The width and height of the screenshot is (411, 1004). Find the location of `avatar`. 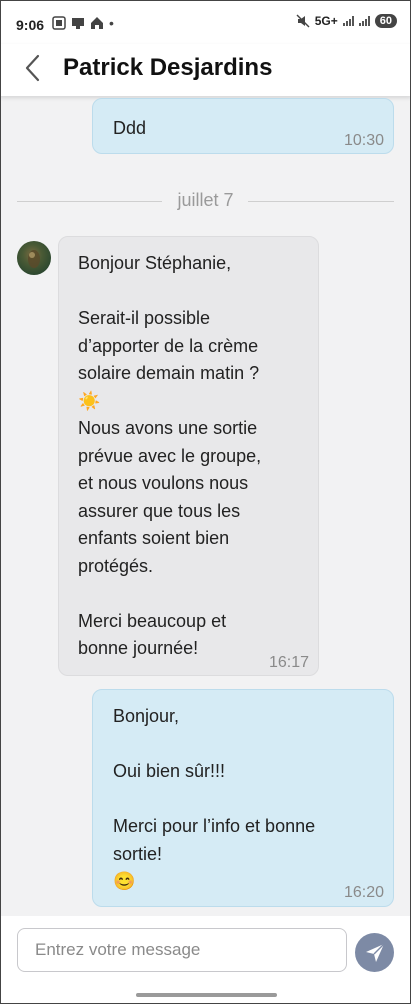

avatar is located at coordinates (34, 258).